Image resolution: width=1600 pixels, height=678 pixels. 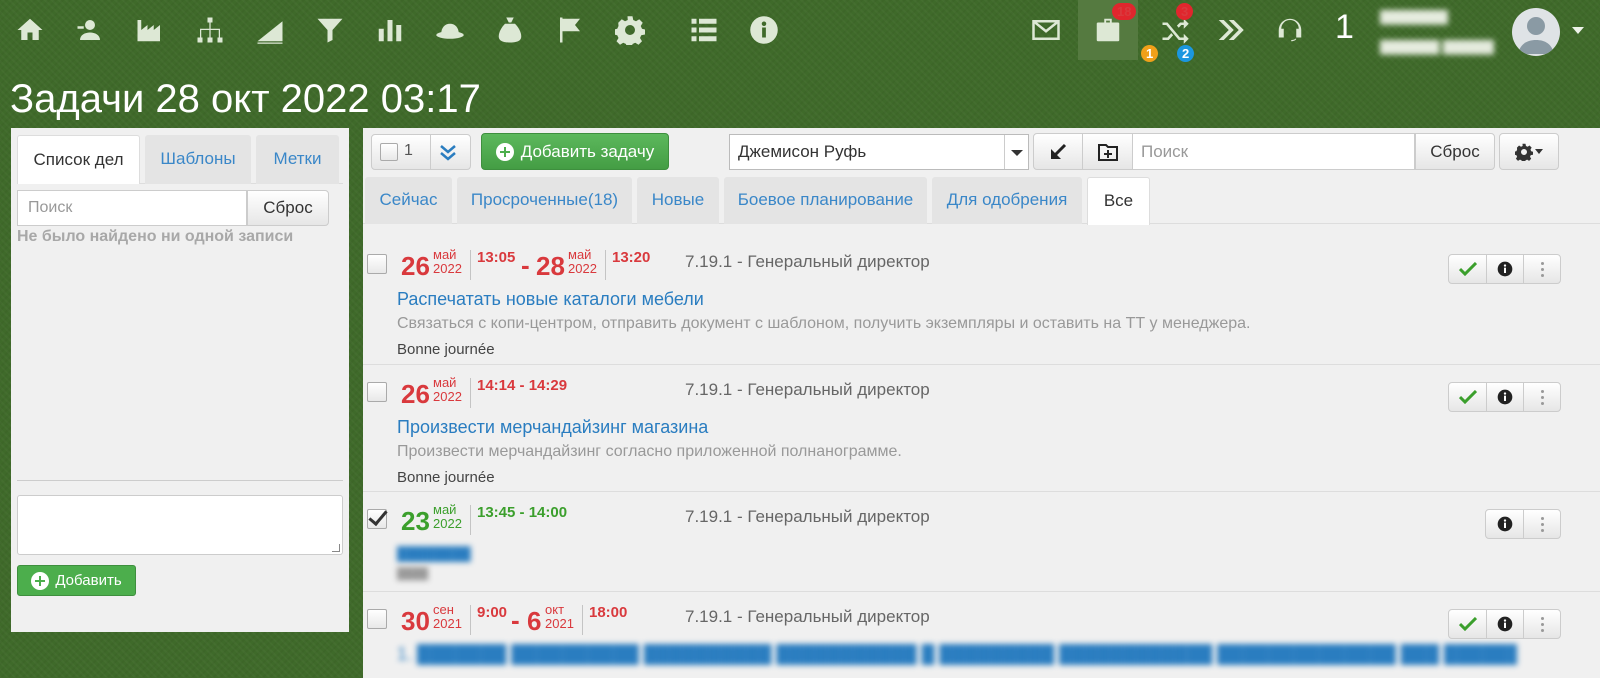 I want to click on avatar, so click(x=1536, y=32).